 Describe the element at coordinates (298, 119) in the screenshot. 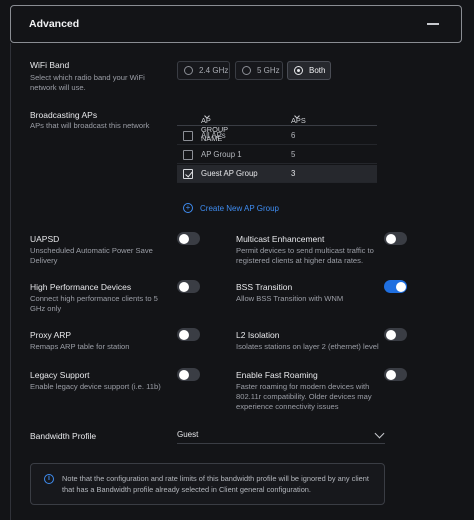

I see `column-aps: APS` at that location.